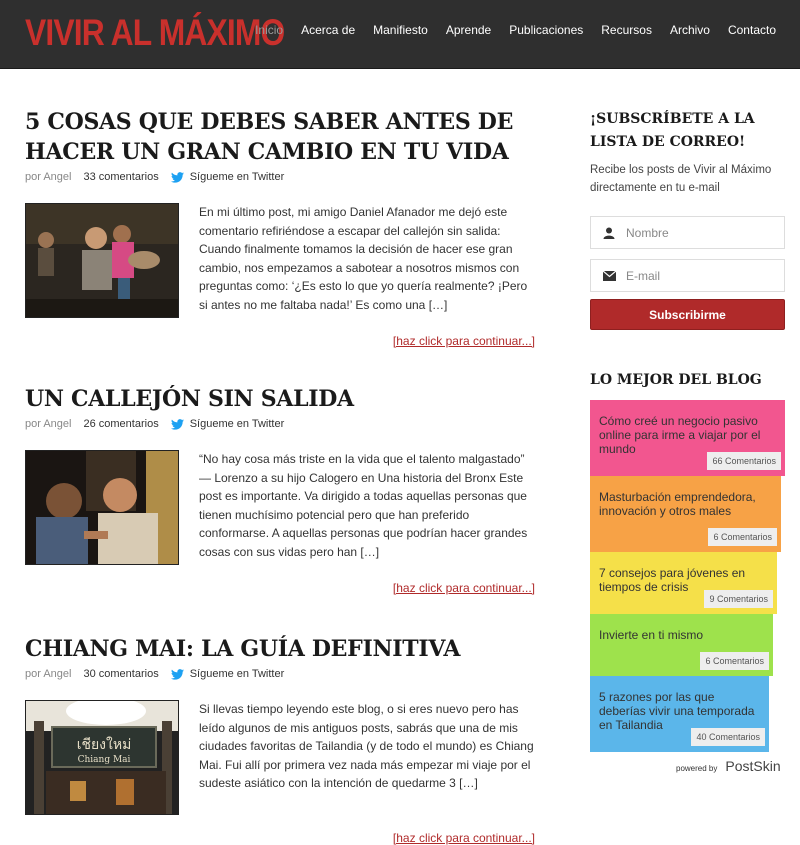 This screenshot has width=800, height=845. What do you see at coordinates (643, 275) in the screenshot?
I see `email-placeholder: E-mail` at bounding box center [643, 275].